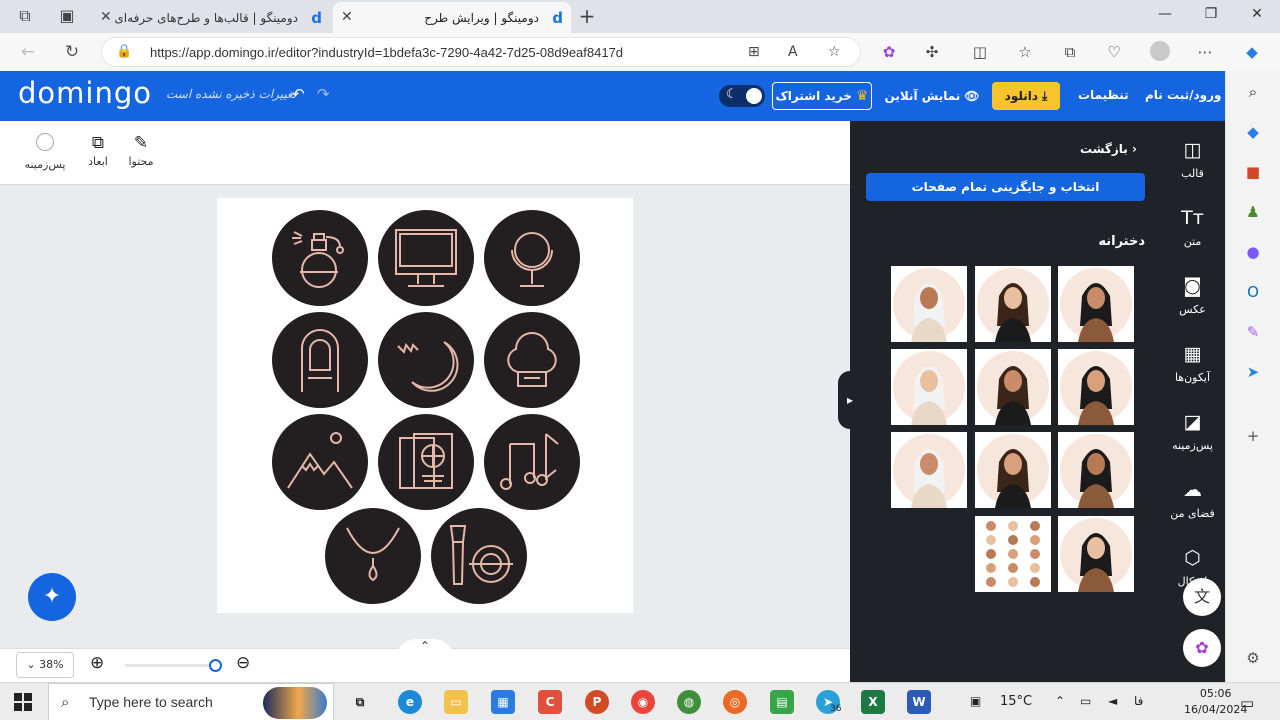 This screenshot has height=720, width=1280. What do you see at coordinates (45, 152) in the screenshot?
I see `background-tool: پس‌زمینه` at bounding box center [45, 152].